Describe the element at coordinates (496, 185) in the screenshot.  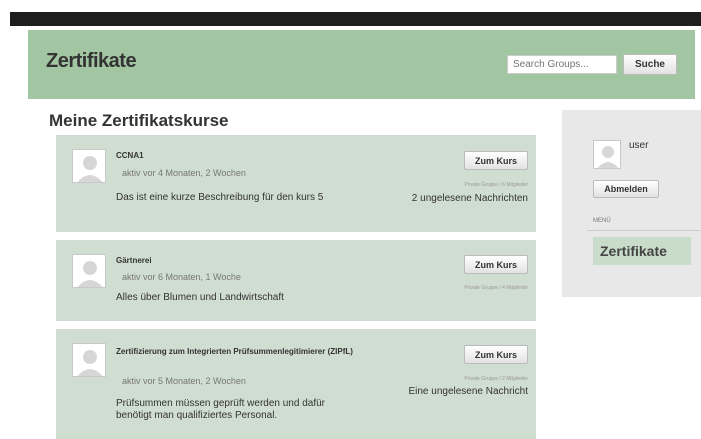
I see `group-info: Private Gruppe / 6 Mitglieder` at that location.